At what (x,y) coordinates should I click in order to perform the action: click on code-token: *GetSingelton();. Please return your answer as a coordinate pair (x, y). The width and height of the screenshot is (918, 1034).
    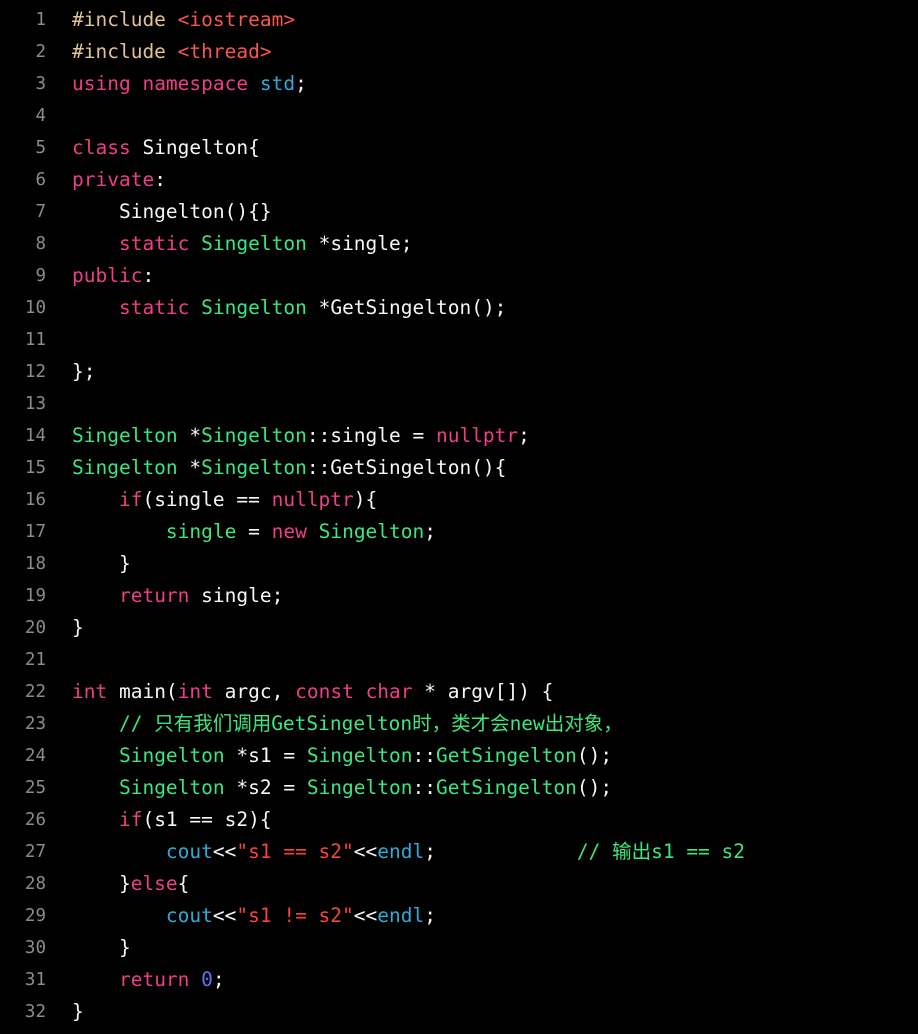
    Looking at the image, I should click on (406, 307).